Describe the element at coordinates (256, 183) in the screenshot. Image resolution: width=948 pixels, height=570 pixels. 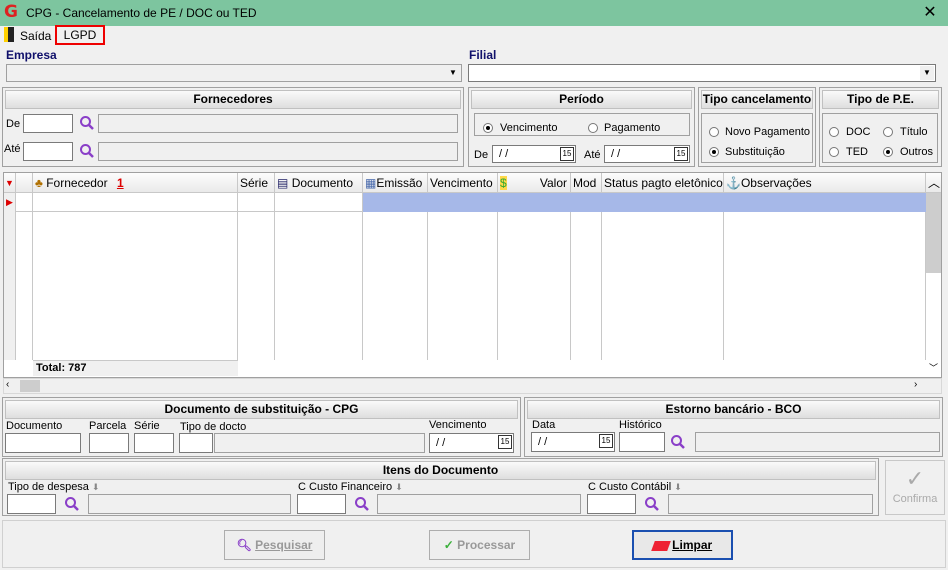
I see `col-serie: Série` at that location.